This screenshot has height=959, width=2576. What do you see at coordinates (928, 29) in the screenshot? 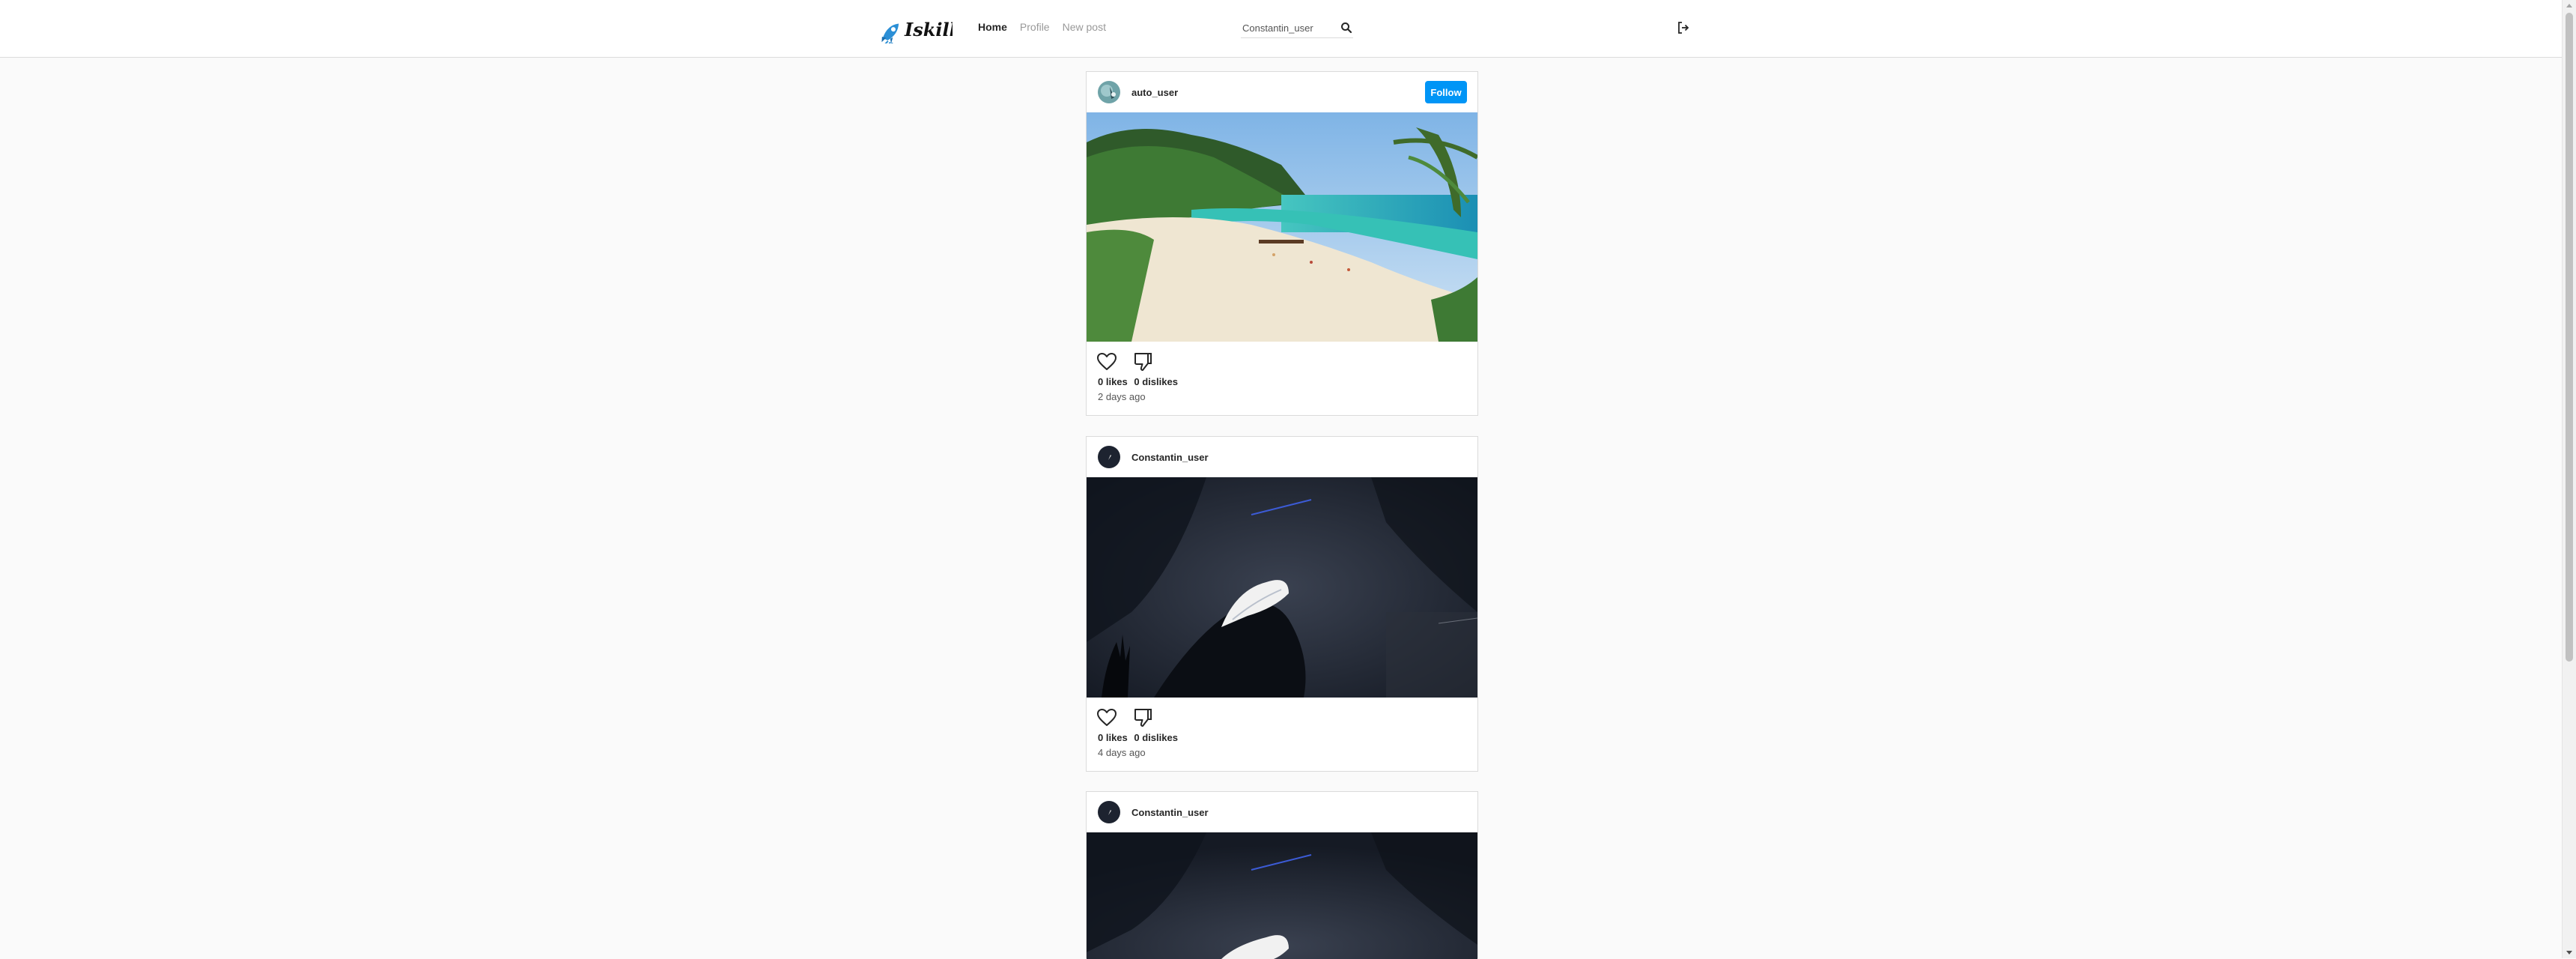
I see `svg-text: Iskillo` at bounding box center [928, 29].